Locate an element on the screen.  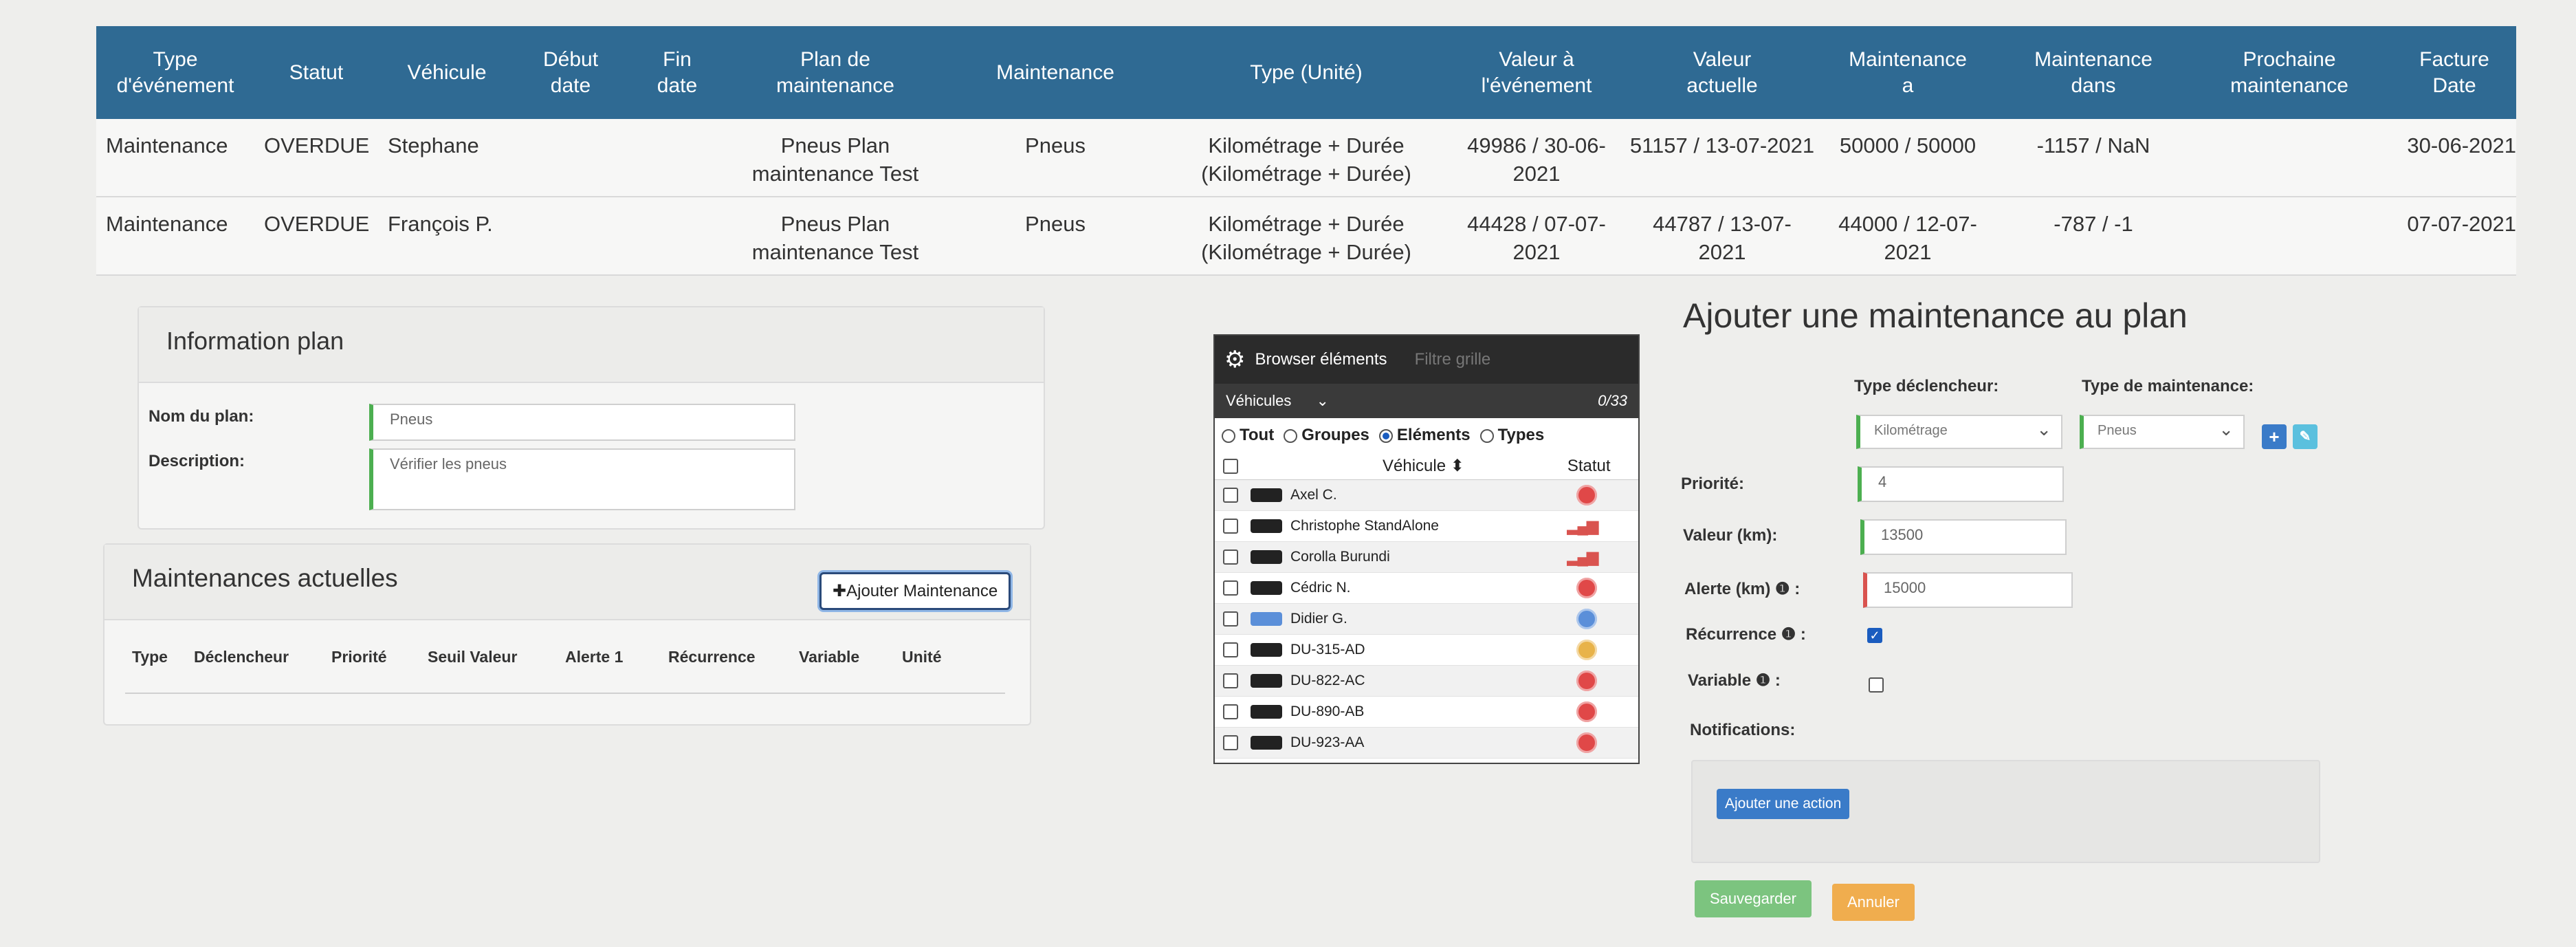
browser-row: Christophe StandAlone ▂▄▆ is located at coordinates (1426, 526).